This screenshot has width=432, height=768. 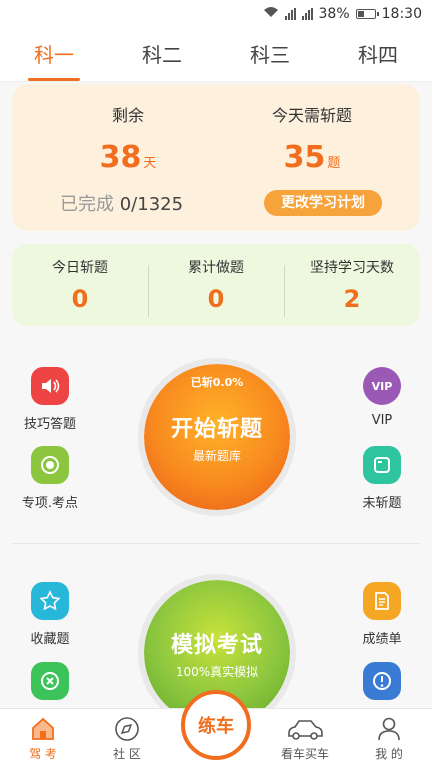 What do you see at coordinates (50, 601) in the screenshot?
I see `star-icon` at bounding box center [50, 601].